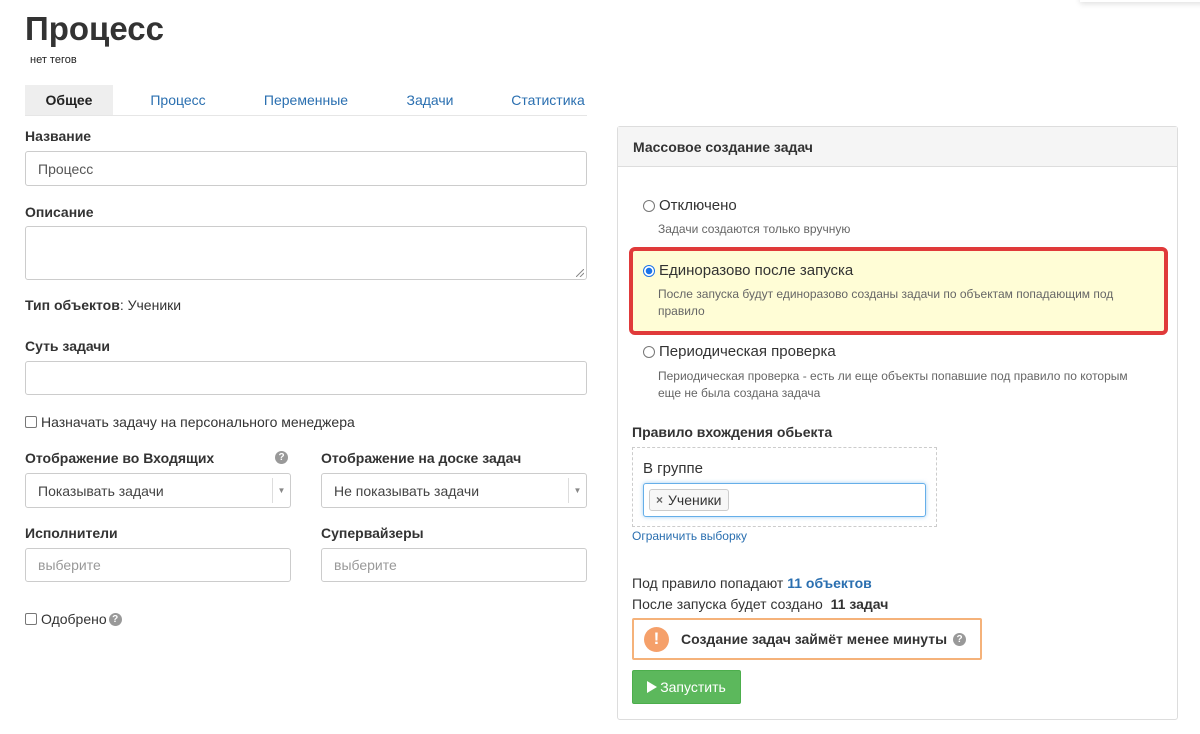 This screenshot has height=734, width=1200. Describe the element at coordinates (120, 458) in the screenshot. I see `inbox-display-label: Отображение во Входящих` at that location.